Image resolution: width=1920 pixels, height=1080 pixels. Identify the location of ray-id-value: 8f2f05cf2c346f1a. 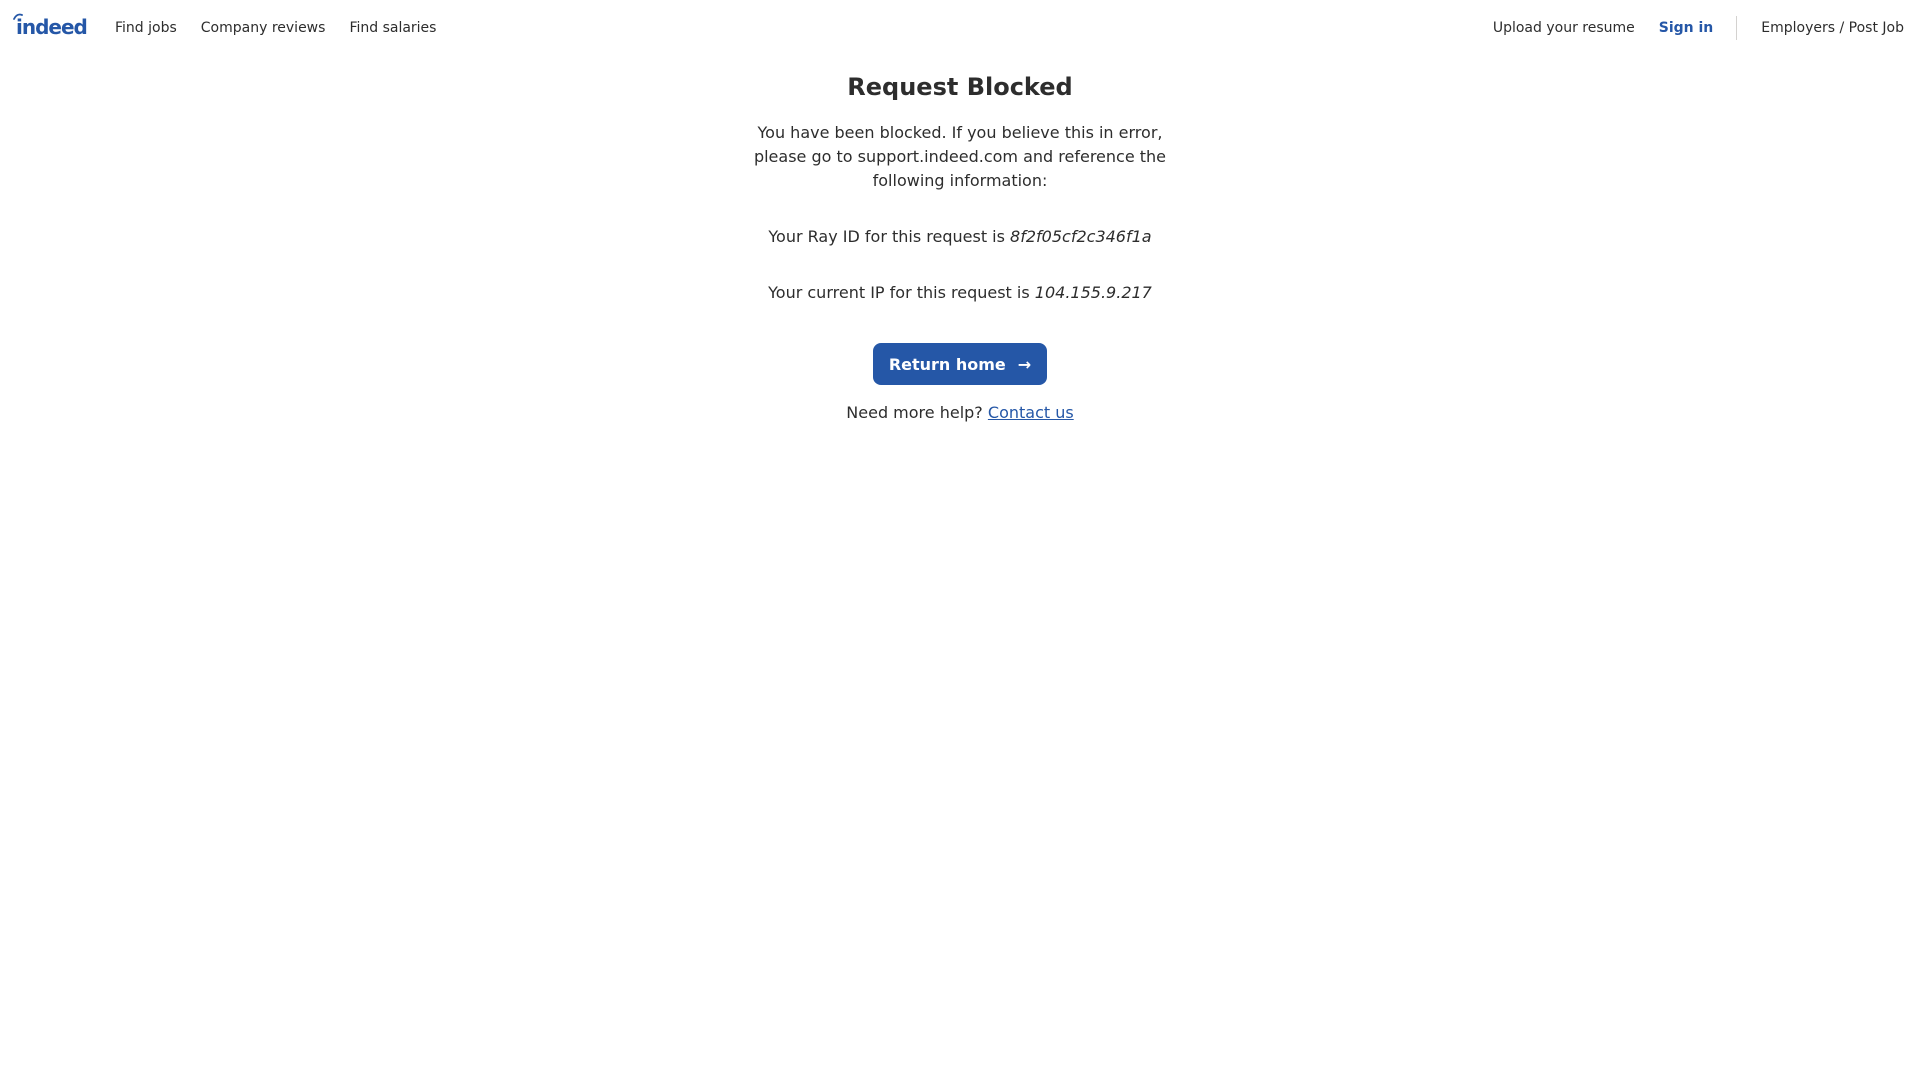
(1081, 237).